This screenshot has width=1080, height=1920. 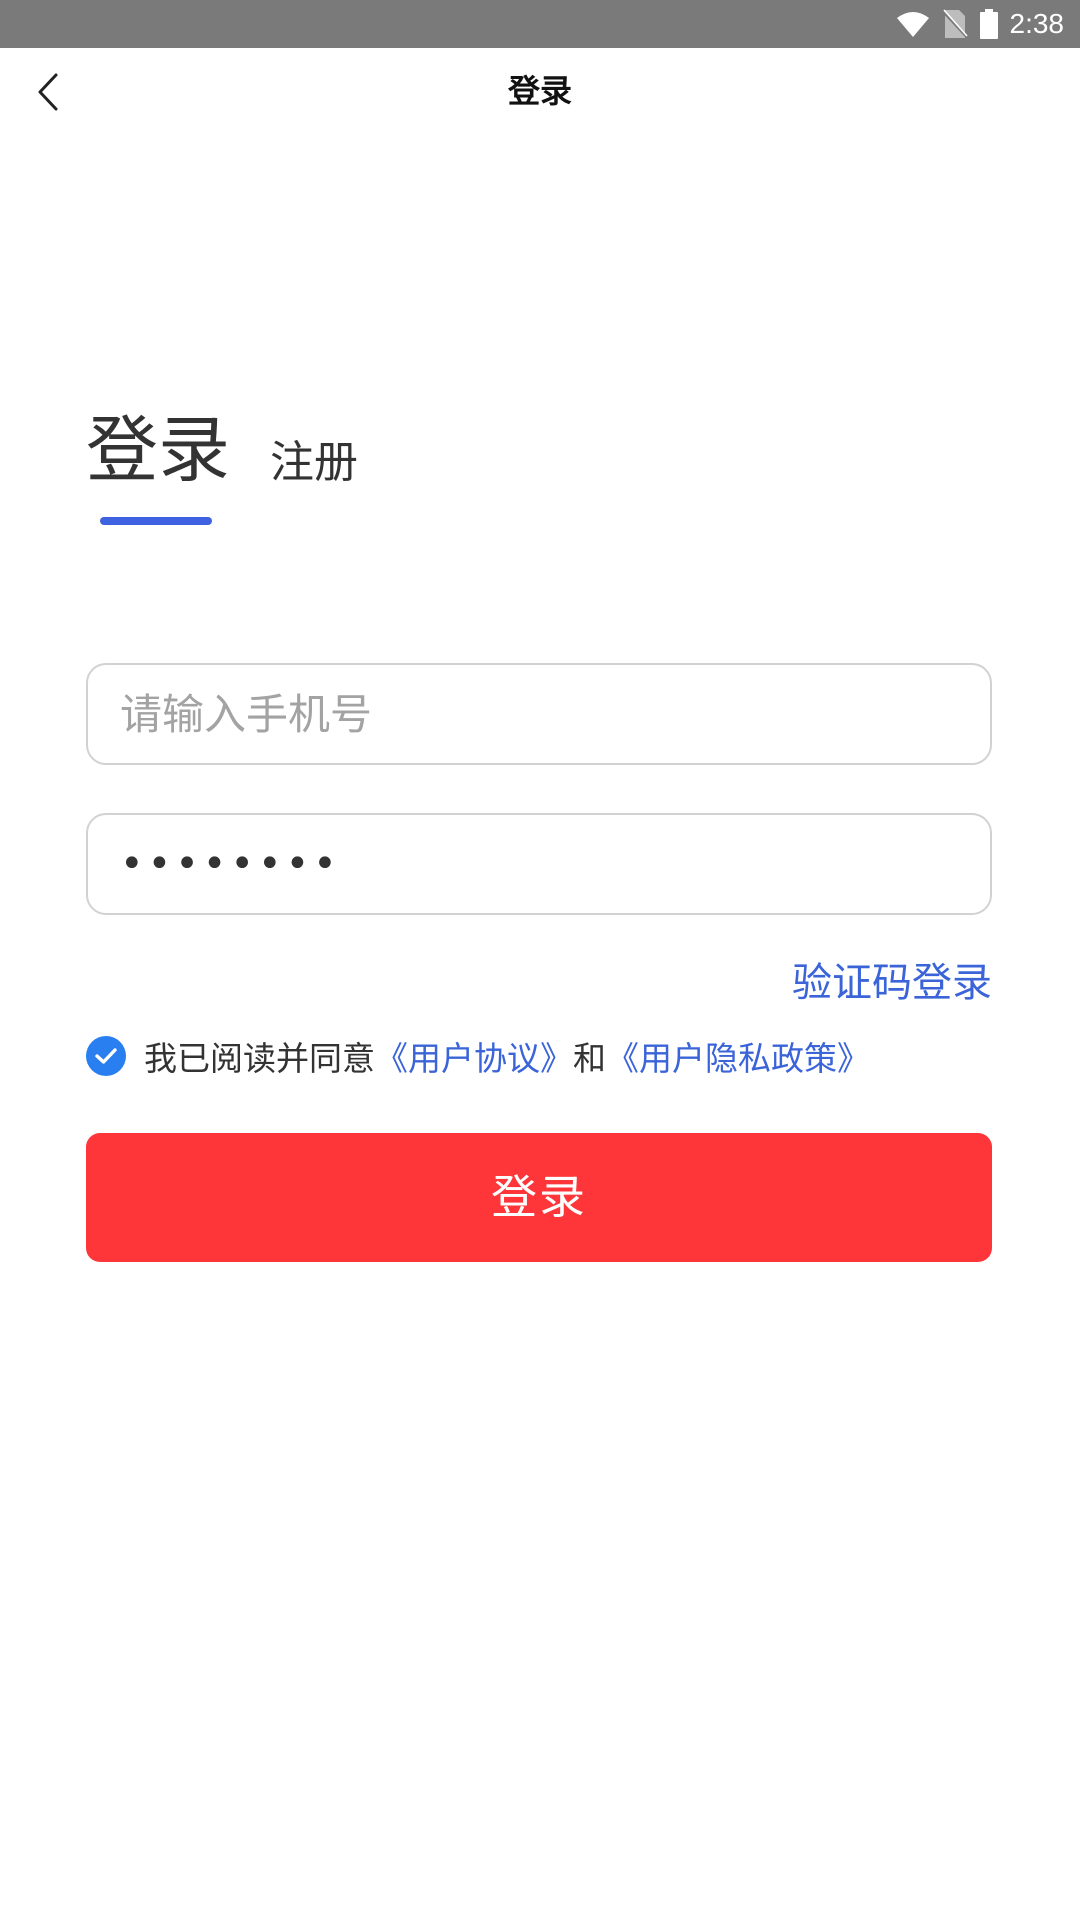 I want to click on status-icons: 2:38, so click(x=980, y=24).